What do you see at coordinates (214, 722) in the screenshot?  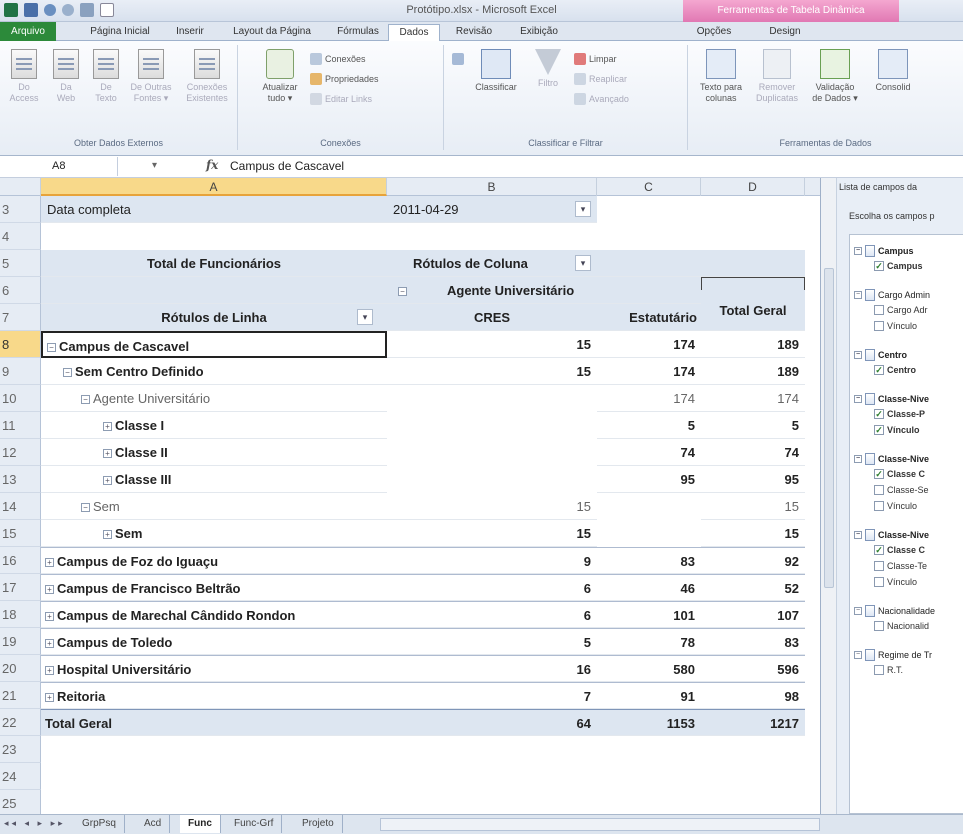 I see `grand-total-label: Total Geral` at bounding box center [214, 722].